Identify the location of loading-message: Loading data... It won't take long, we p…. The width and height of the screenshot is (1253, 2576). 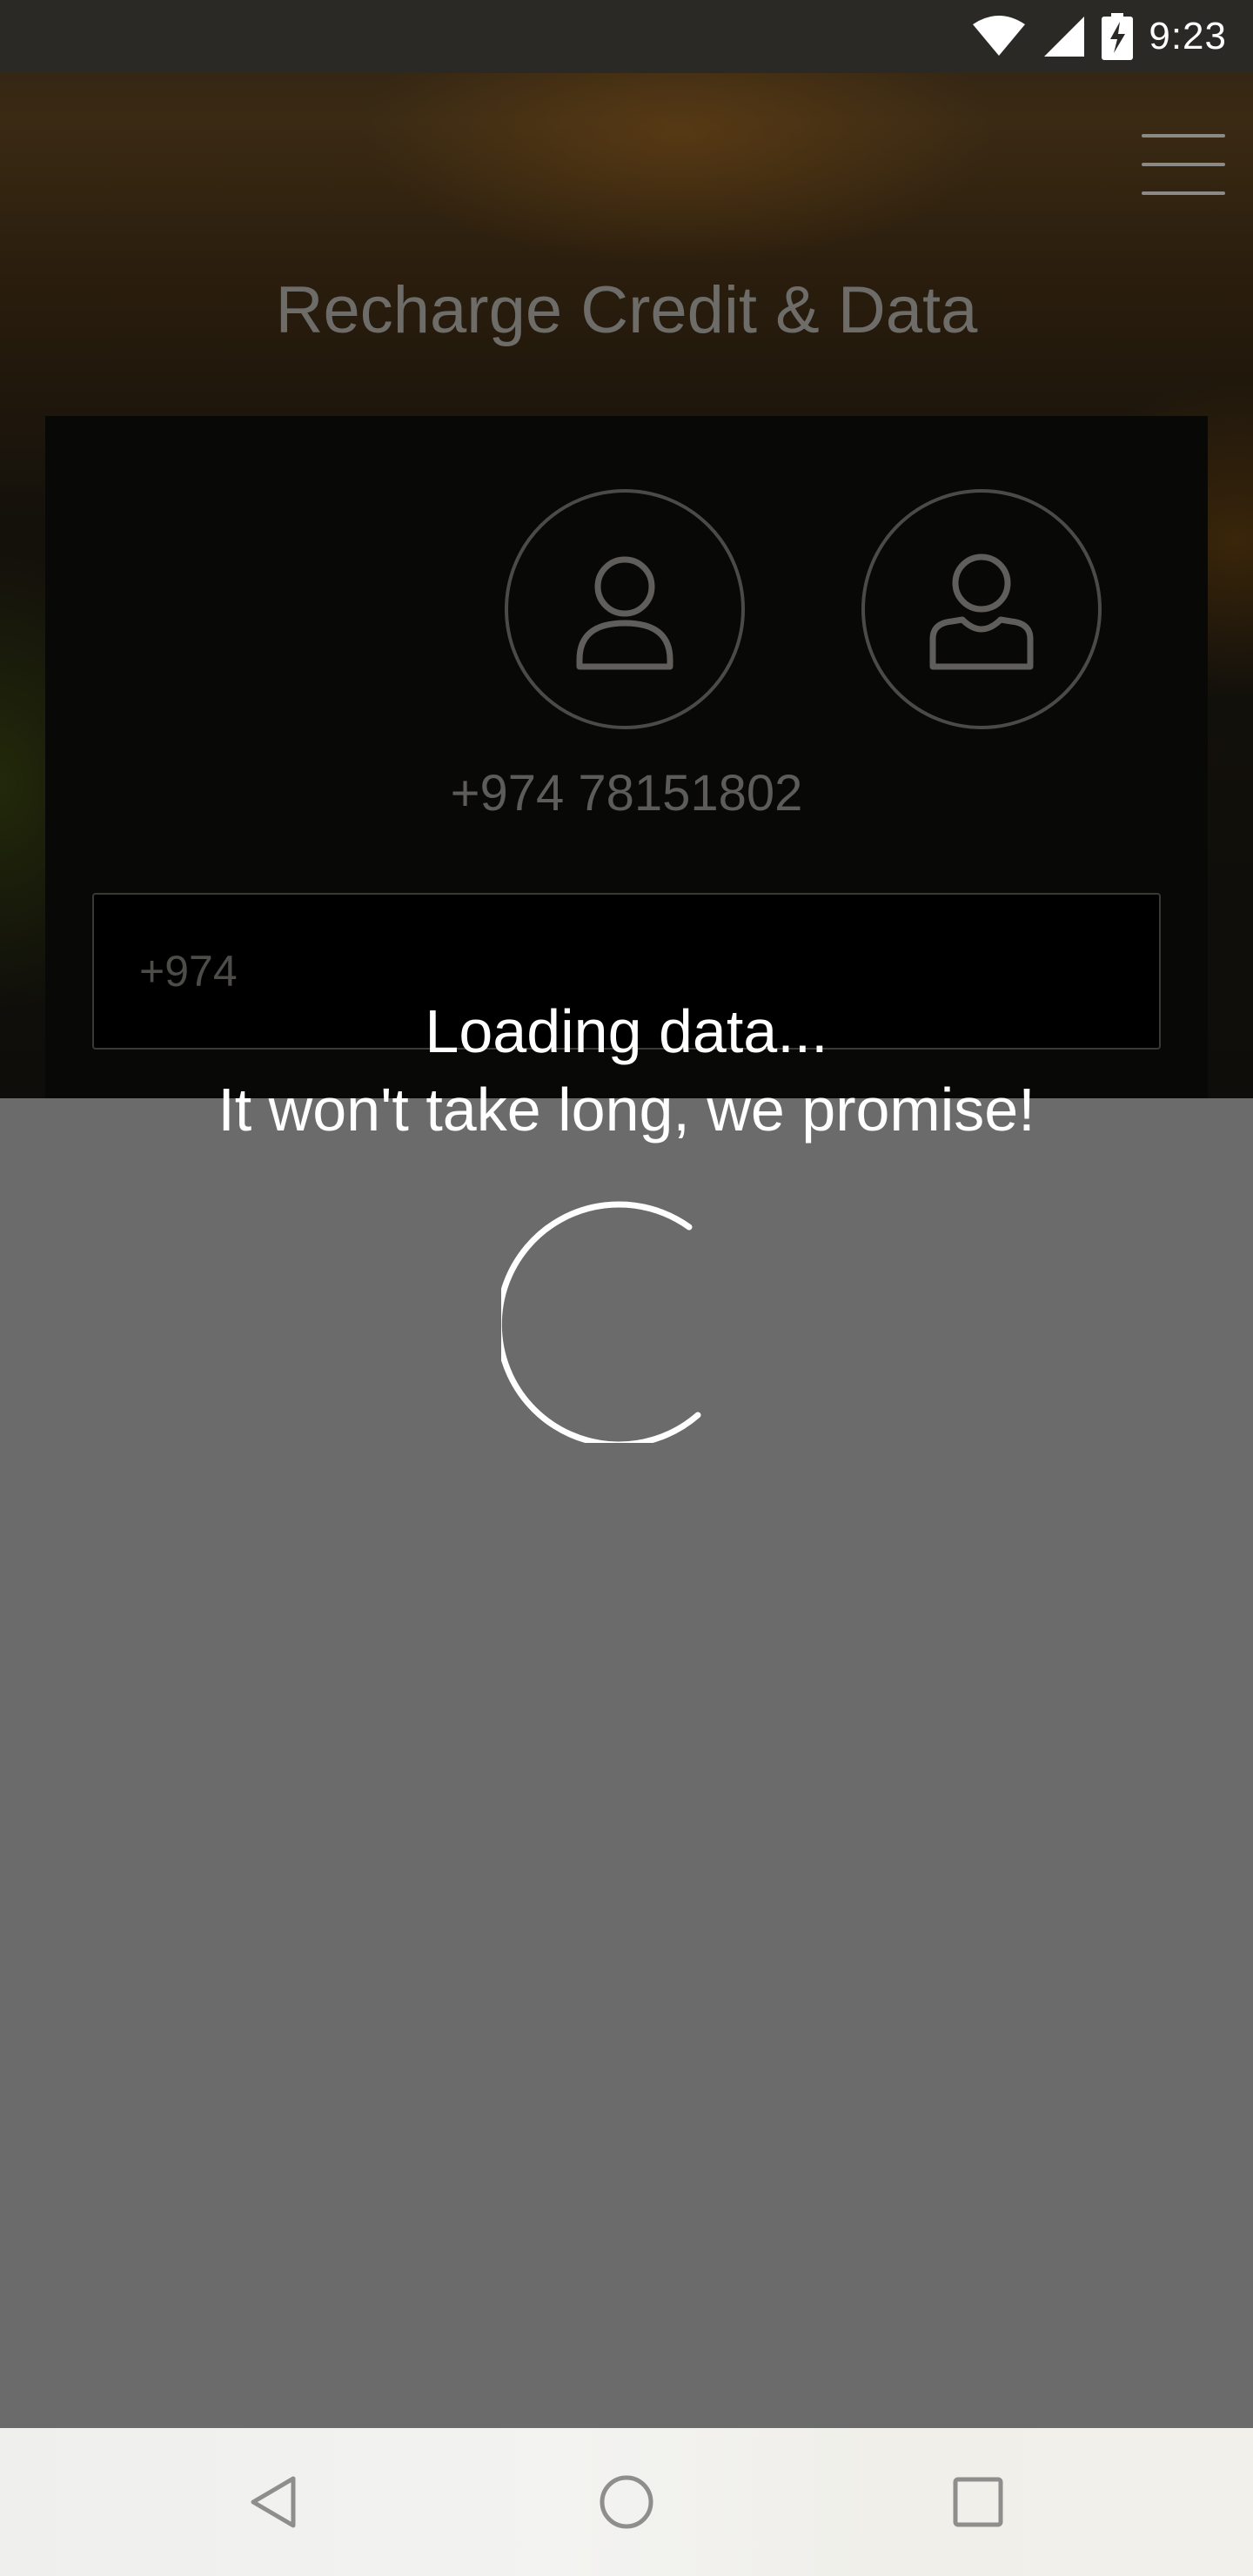
(626, 1070).